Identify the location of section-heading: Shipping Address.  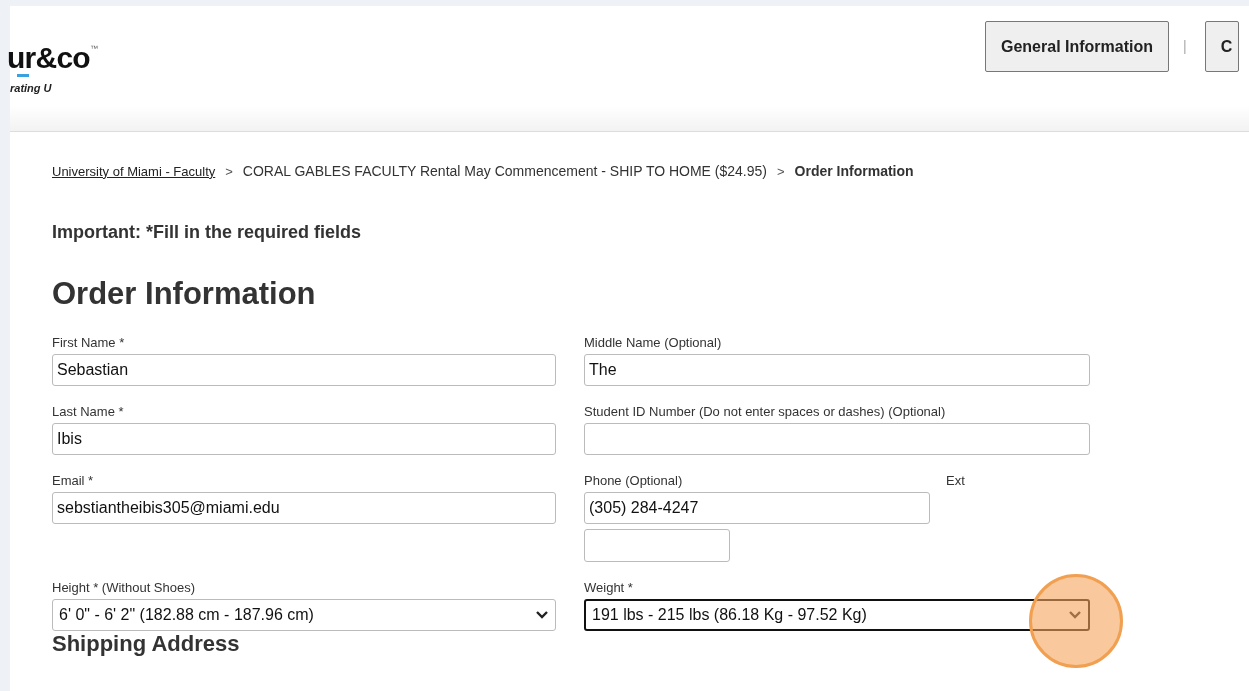
(146, 644).